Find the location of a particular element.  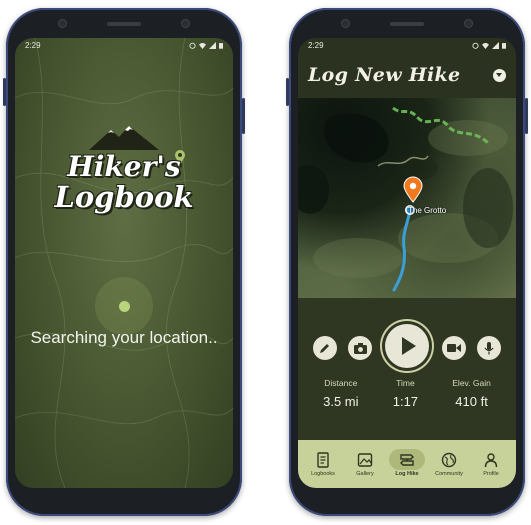

app-header: Log New Hike is located at coordinates (407, 75).